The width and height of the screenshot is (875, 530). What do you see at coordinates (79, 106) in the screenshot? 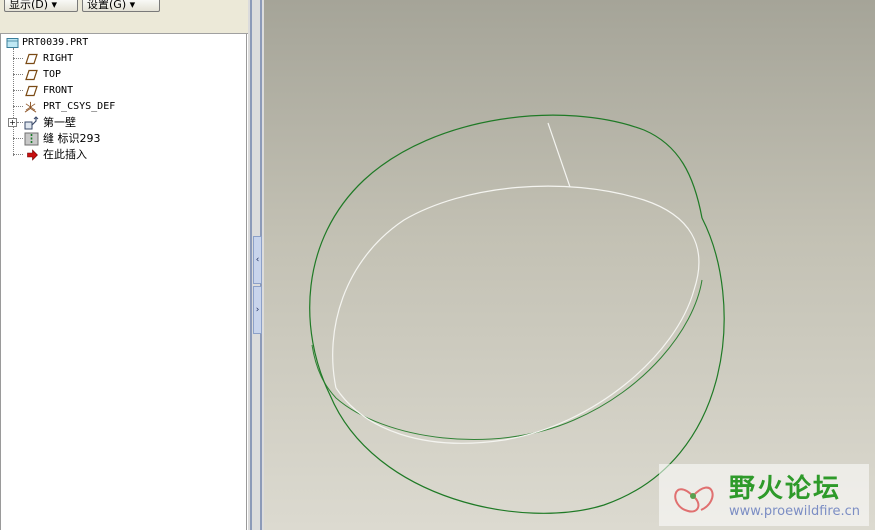
I see `tree-item-label: PRT_CSYS_DEF` at bounding box center [79, 106].